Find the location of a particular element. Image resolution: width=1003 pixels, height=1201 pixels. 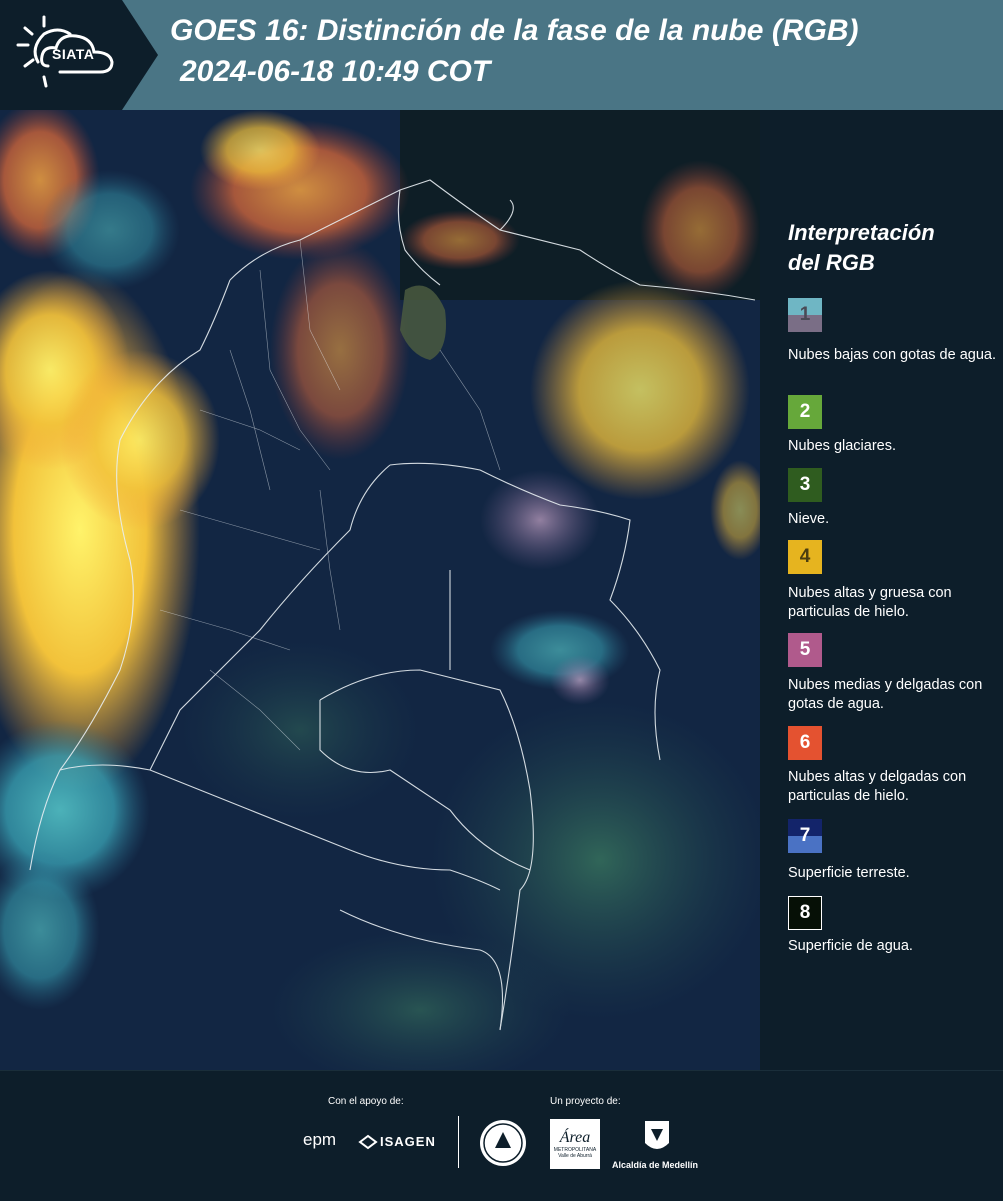

legend-swatch-5: 5 is located at coordinates (805, 650).